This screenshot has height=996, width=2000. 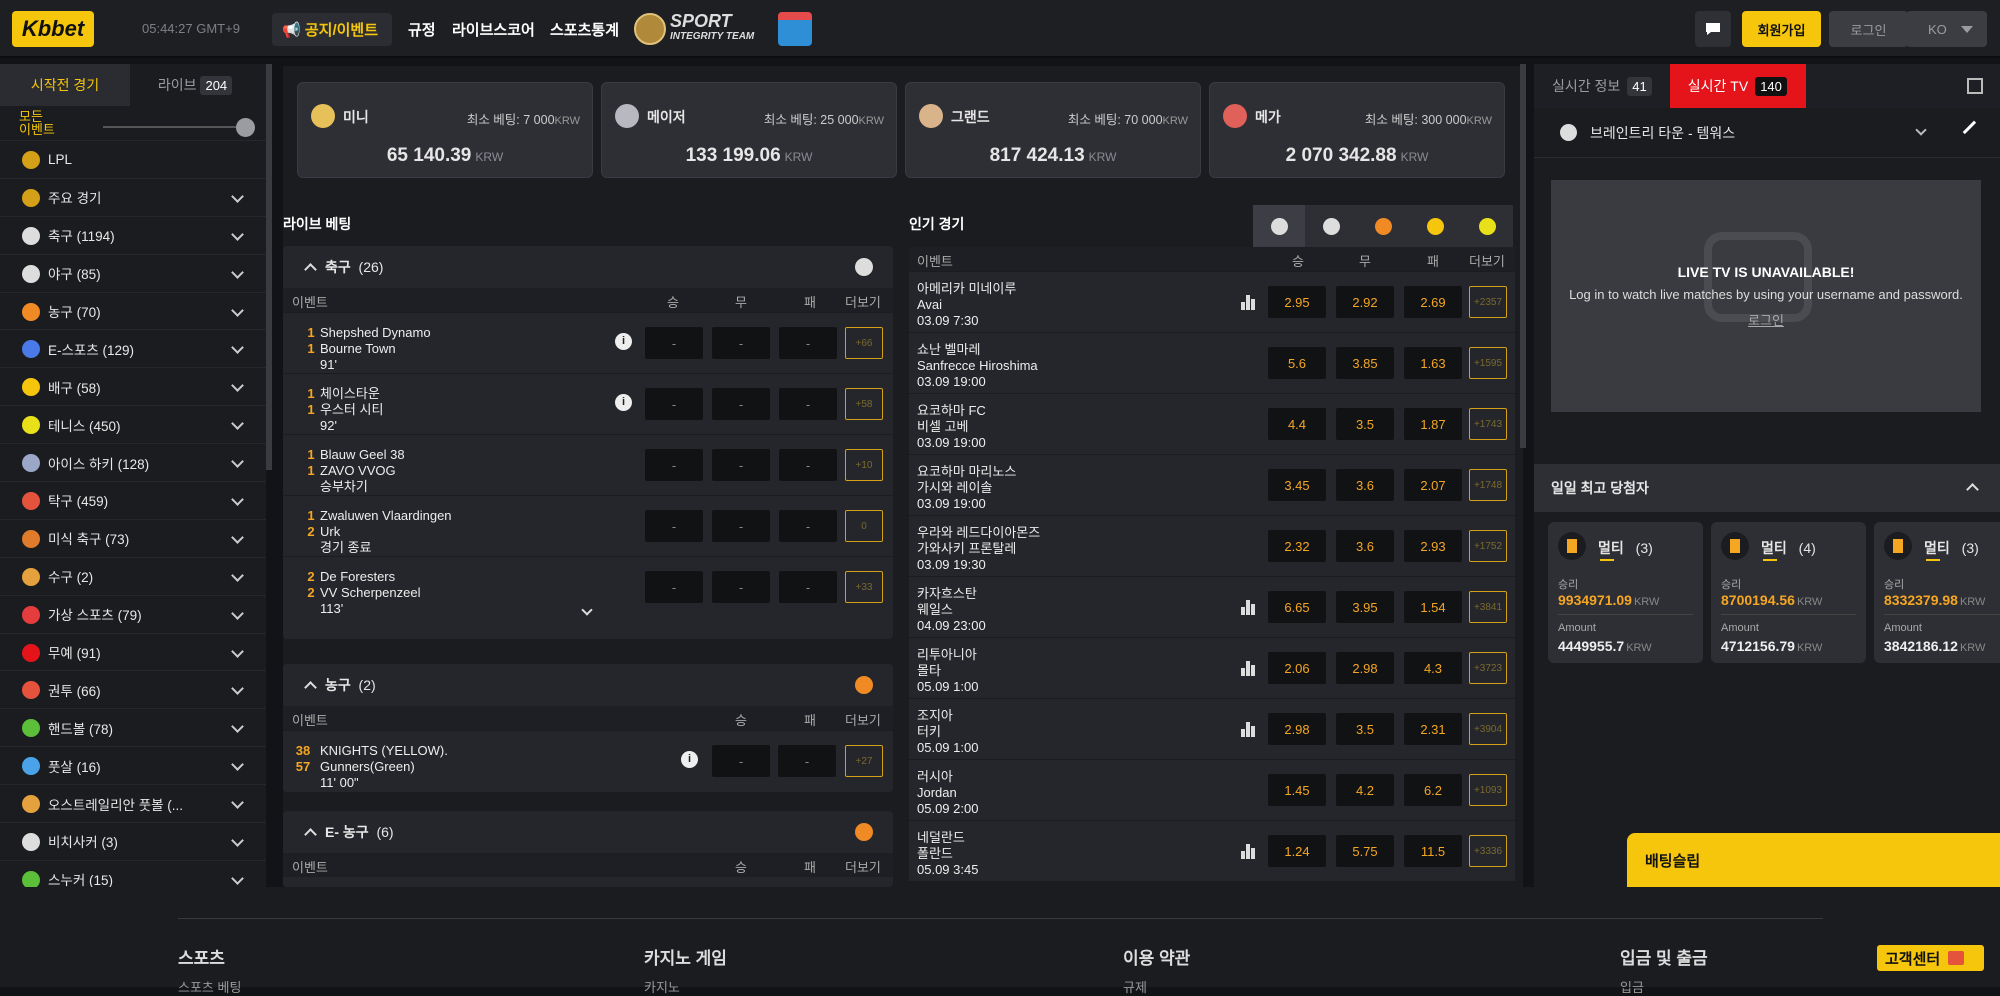 I want to click on all-events-filter: 모든 이벤트, so click(x=133, y=123).